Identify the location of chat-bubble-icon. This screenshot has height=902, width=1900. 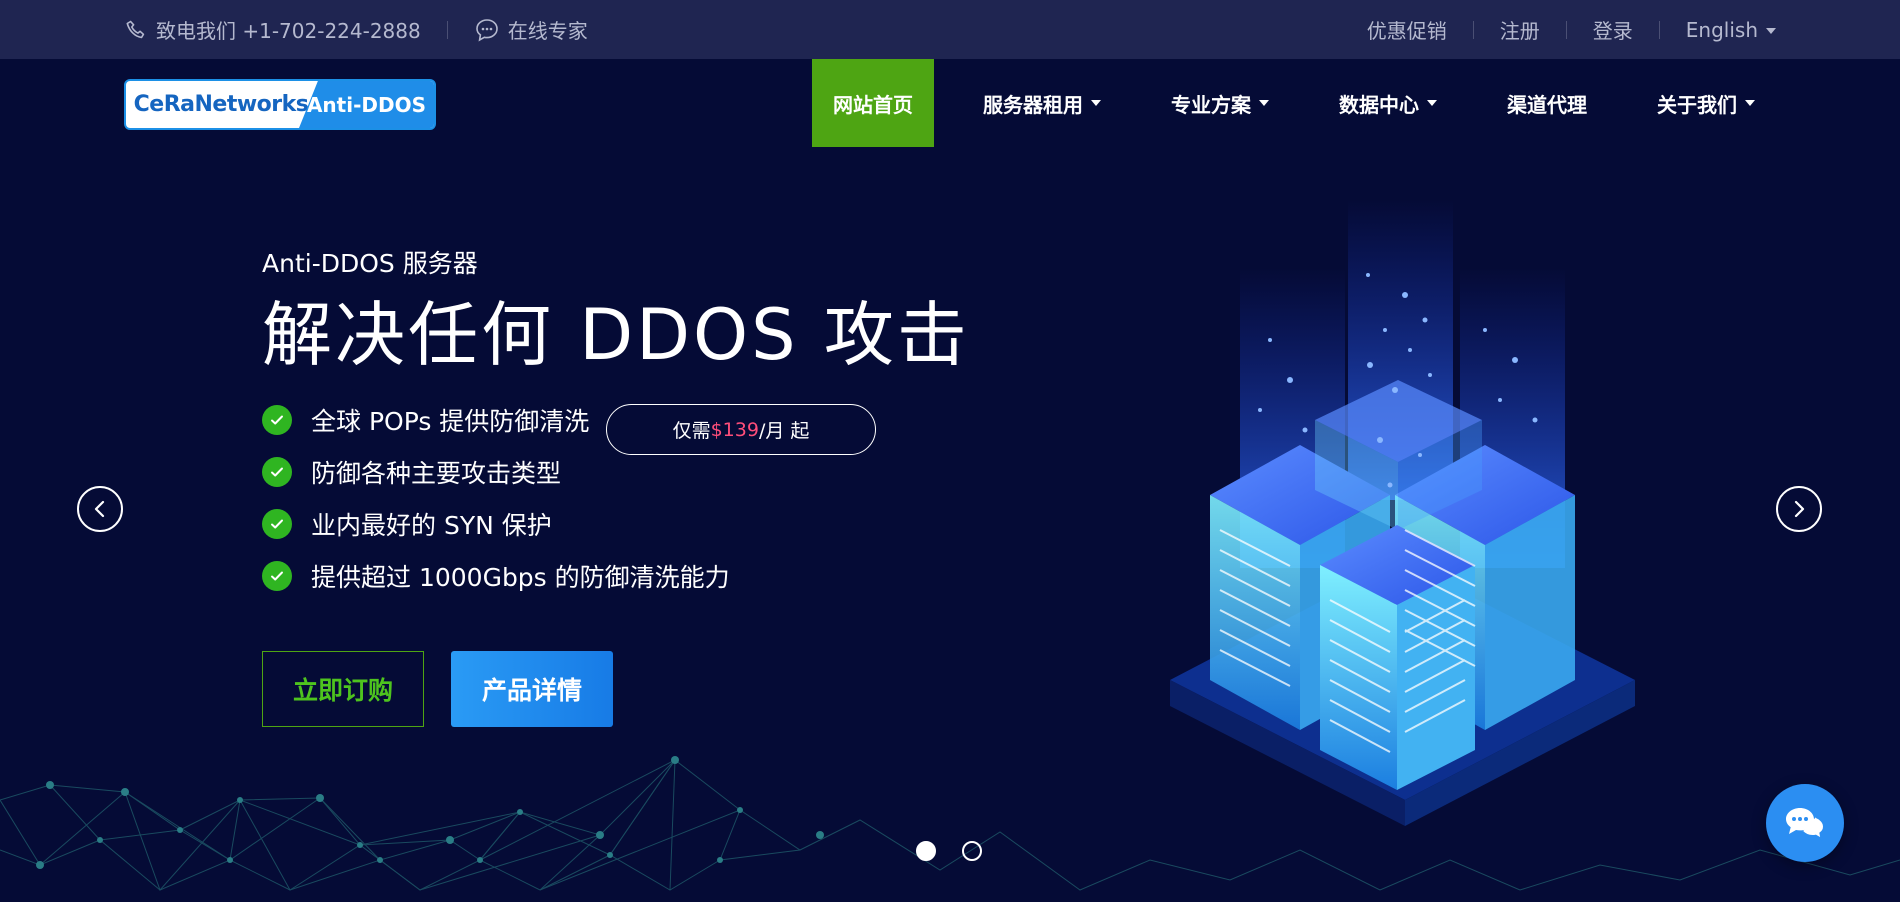
(486, 30).